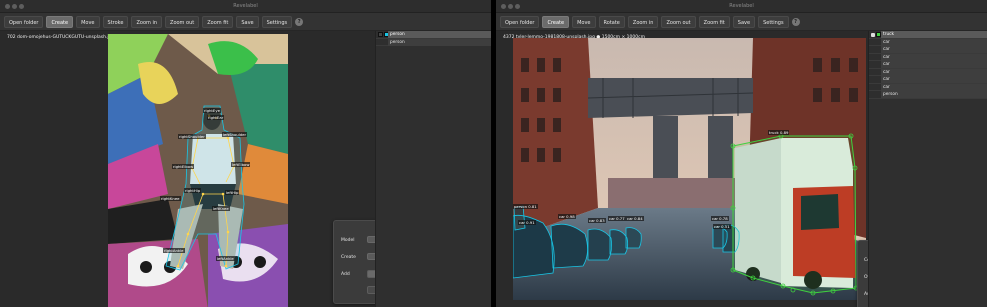 This screenshot has width=987, height=307. I want to click on detection-label: car 0.83, so click(597, 220).